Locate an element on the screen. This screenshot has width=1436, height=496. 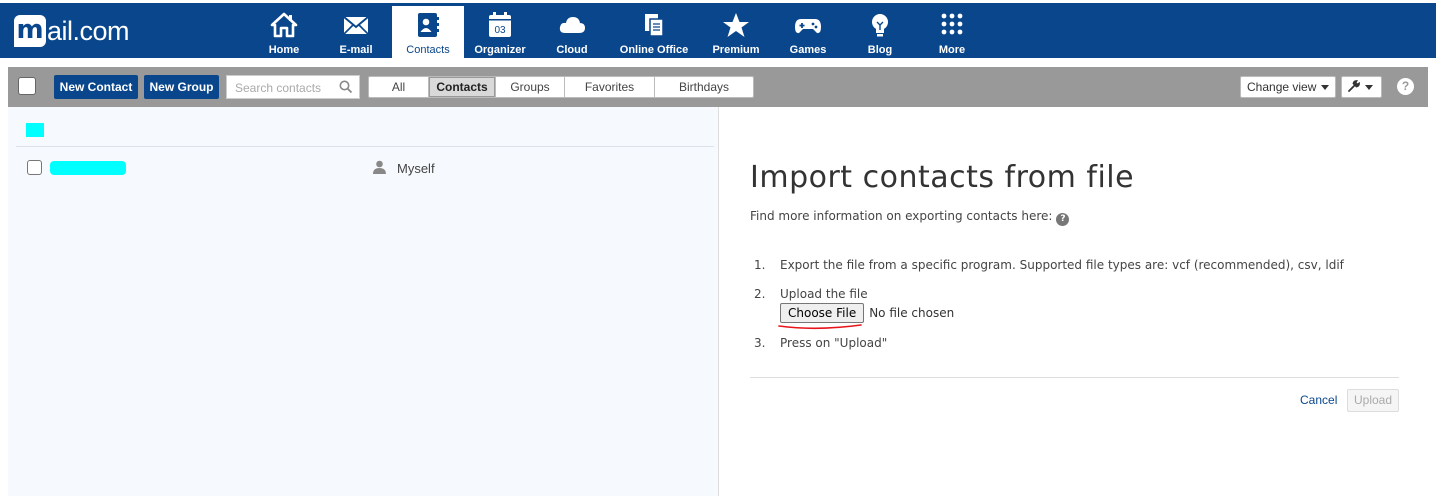
file-status: No file chosen is located at coordinates (912, 313).